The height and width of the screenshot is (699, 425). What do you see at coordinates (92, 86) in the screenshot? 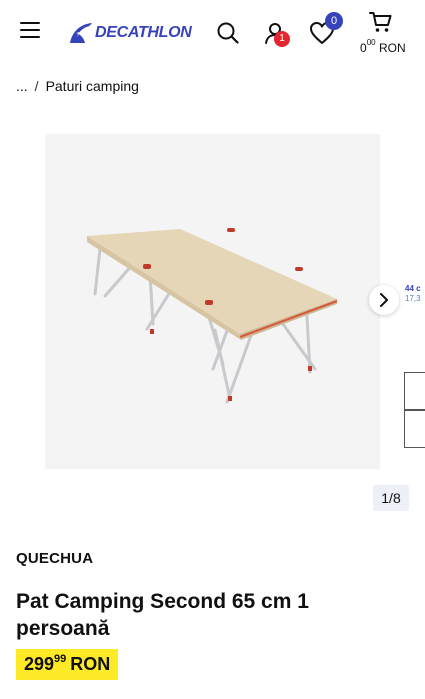
I see `breadcrumb-current: Paturi camping` at bounding box center [92, 86].